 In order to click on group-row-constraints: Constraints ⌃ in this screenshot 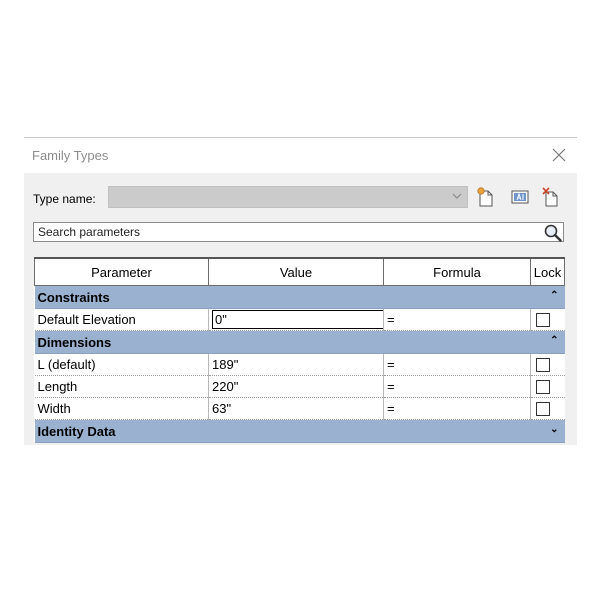, I will do `click(299, 297)`.